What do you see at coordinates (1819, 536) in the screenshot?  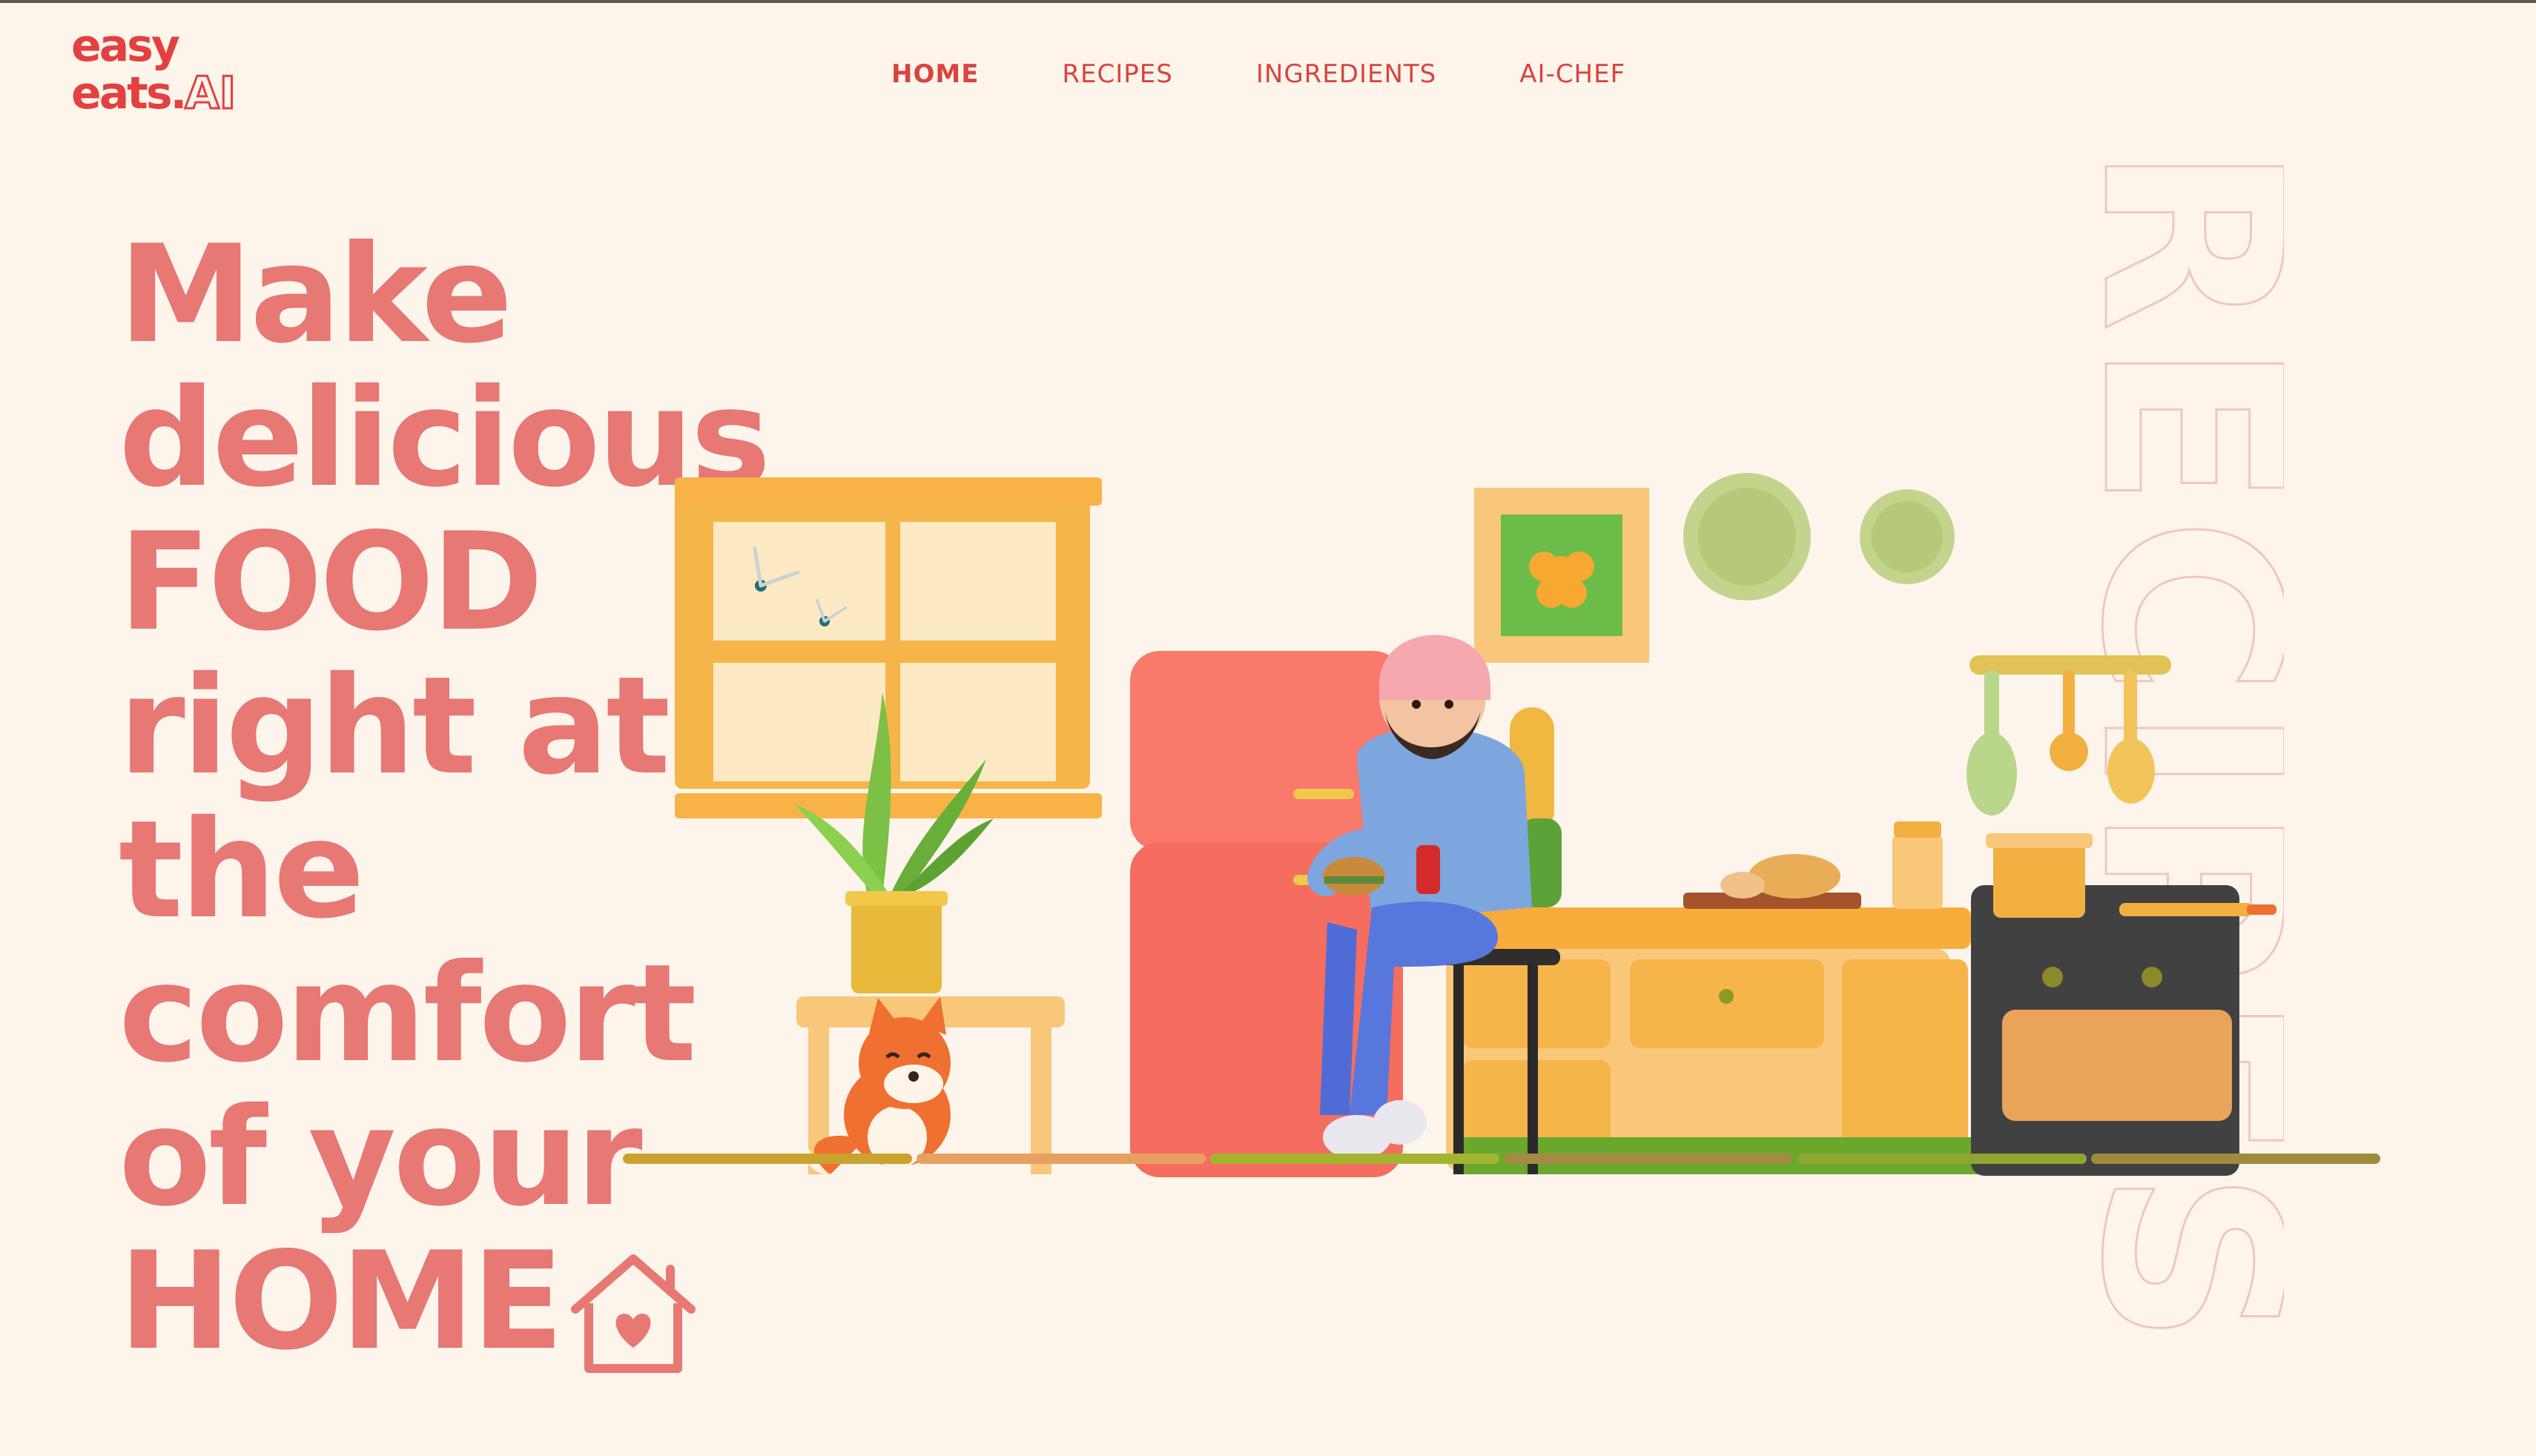 I see `plates-icon` at bounding box center [1819, 536].